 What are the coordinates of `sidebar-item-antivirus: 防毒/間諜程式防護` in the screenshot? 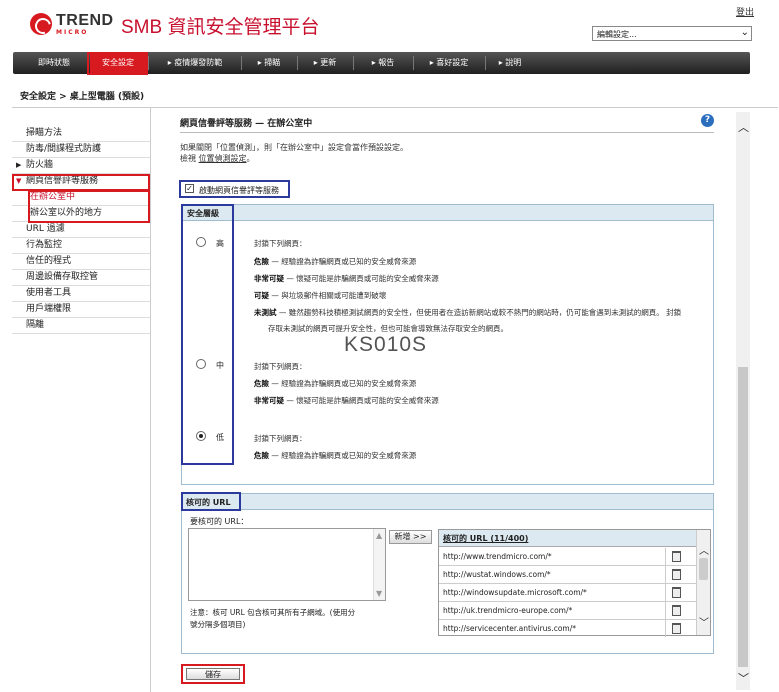 It's located at (81, 150).